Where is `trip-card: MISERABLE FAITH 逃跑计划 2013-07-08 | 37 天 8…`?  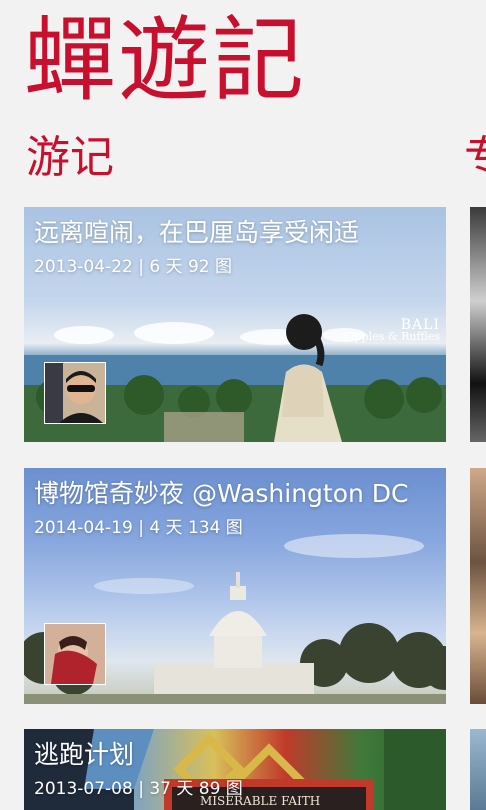
trip-card: MISERABLE FAITH 逃跑计划 2013-07-08 | 37 天 8… is located at coordinates (235, 769).